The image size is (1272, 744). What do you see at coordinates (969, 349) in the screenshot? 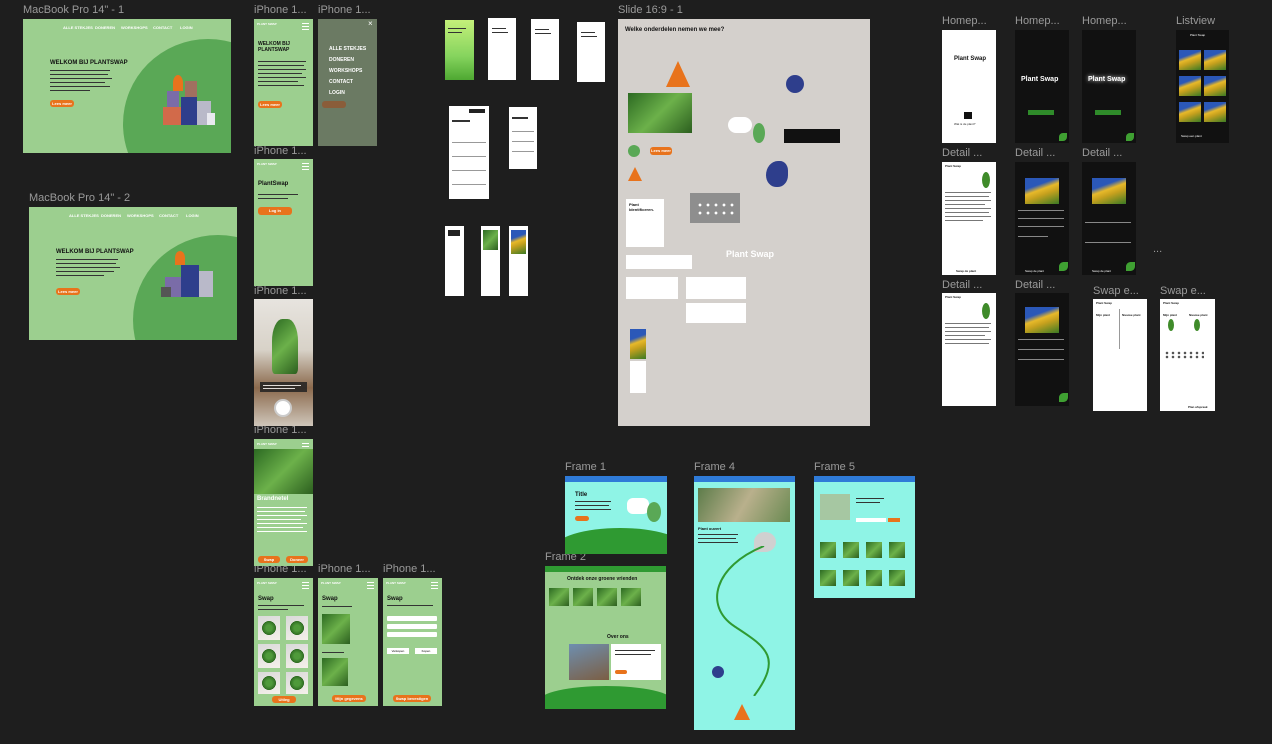
I see `frame-detail-light: Plant Swap` at bounding box center [969, 349].